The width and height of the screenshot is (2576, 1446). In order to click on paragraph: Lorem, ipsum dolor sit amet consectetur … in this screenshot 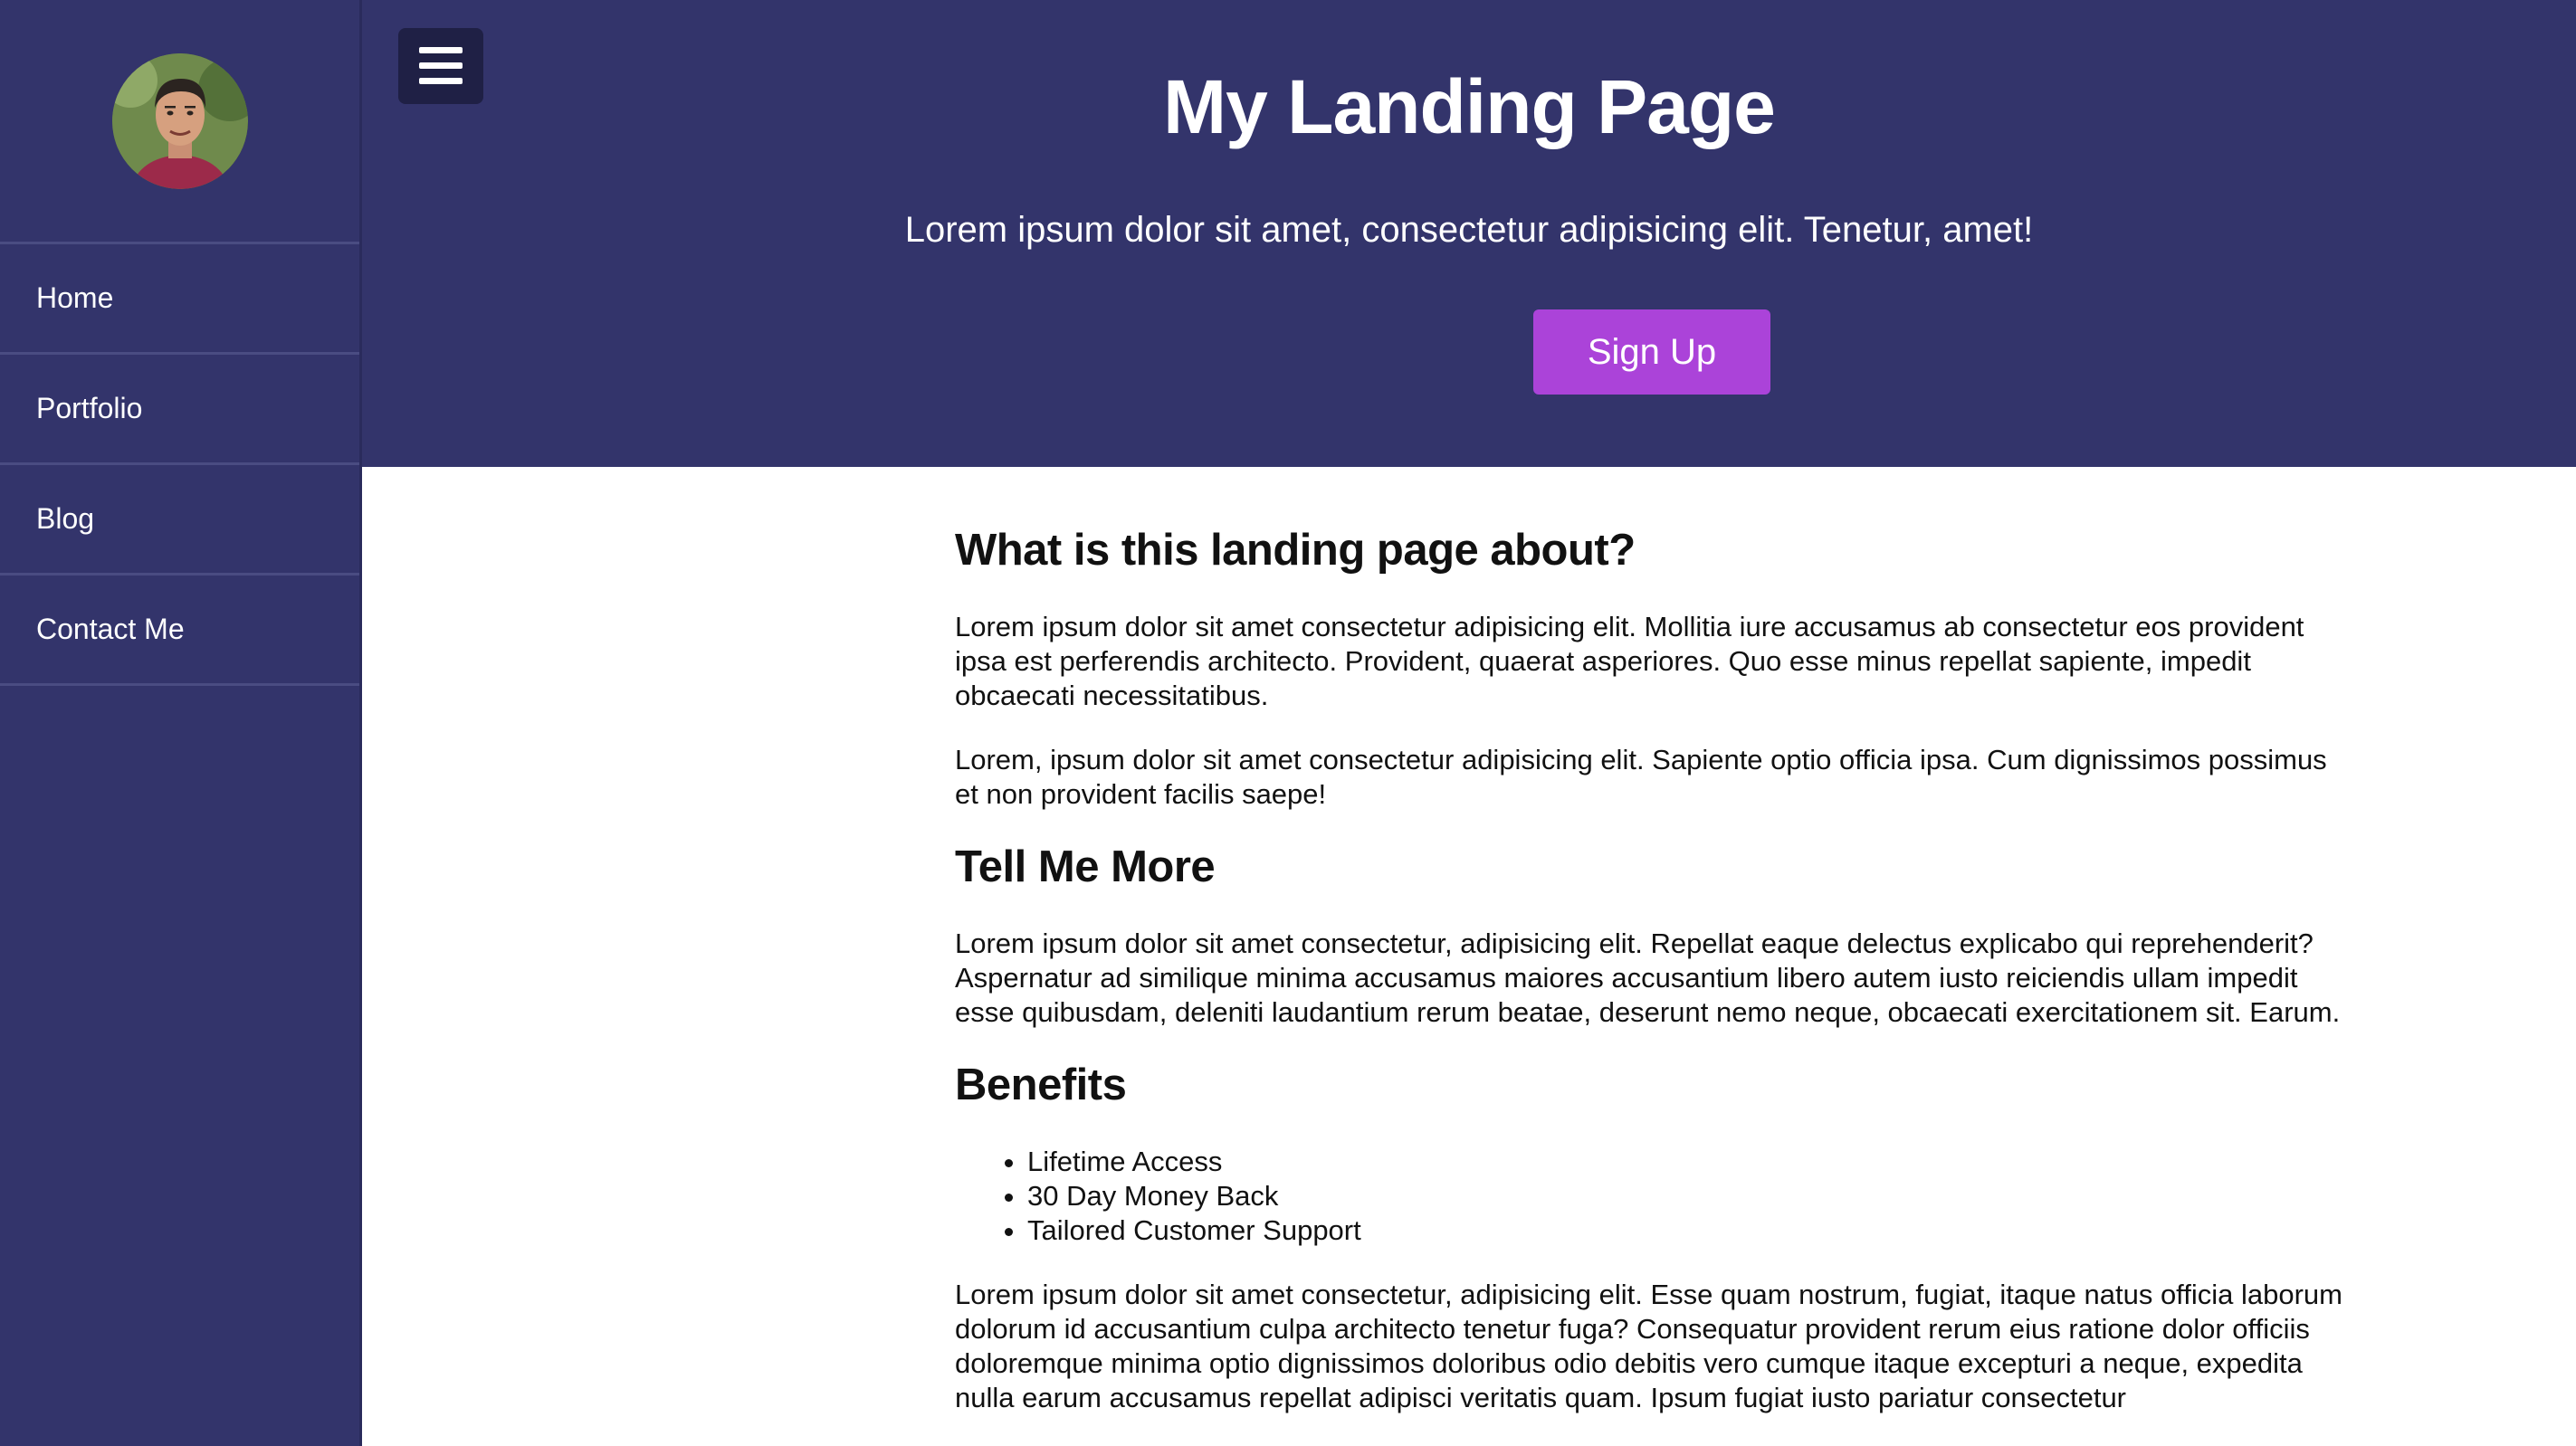, I will do `click(1641, 777)`.